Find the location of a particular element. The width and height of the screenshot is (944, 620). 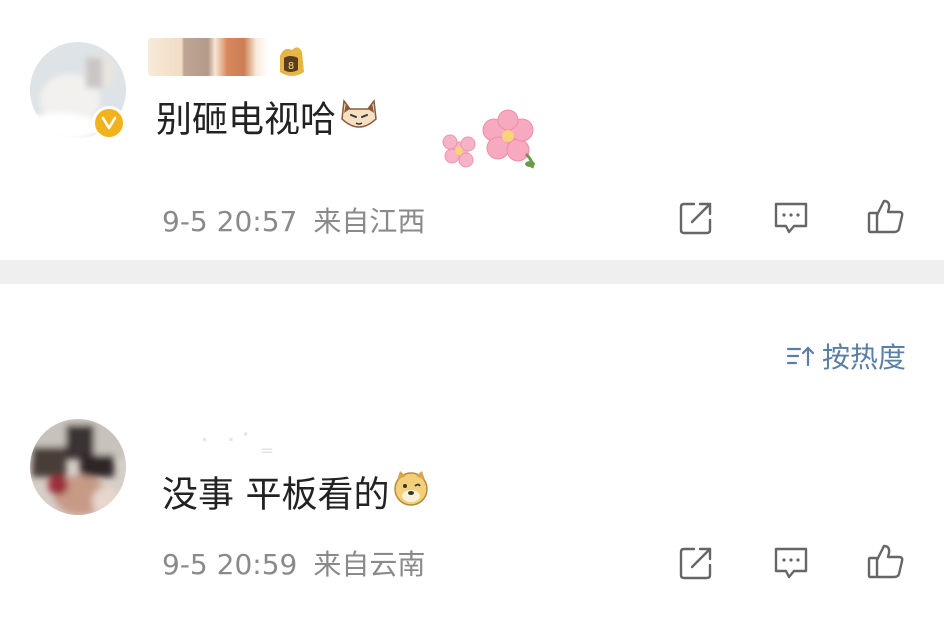

comment-meta: 9-5 20:59 来自云南 is located at coordinates (293, 563).